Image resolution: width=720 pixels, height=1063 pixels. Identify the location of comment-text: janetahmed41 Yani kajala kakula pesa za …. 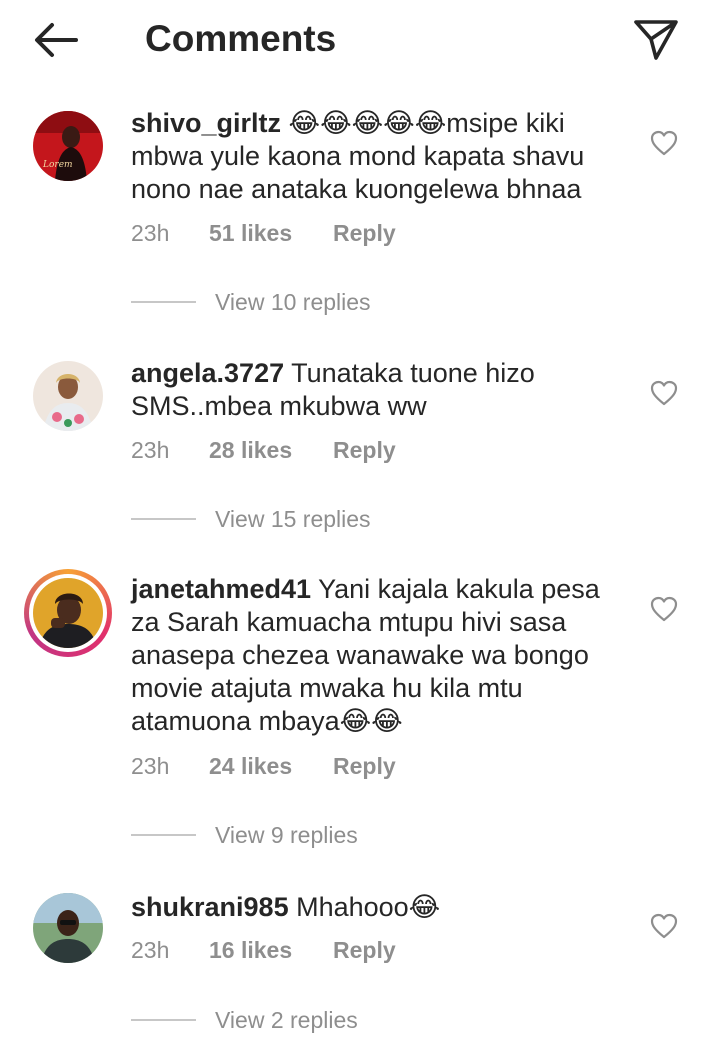
(376, 655).